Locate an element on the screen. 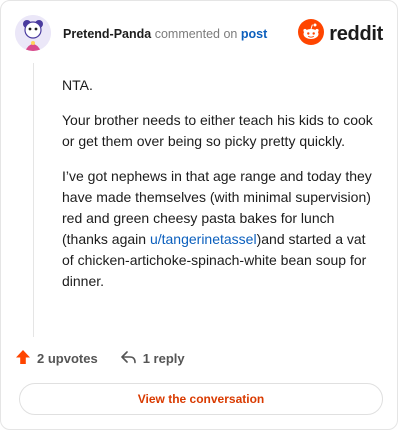  post-link: post is located at coordinates (254, 34).